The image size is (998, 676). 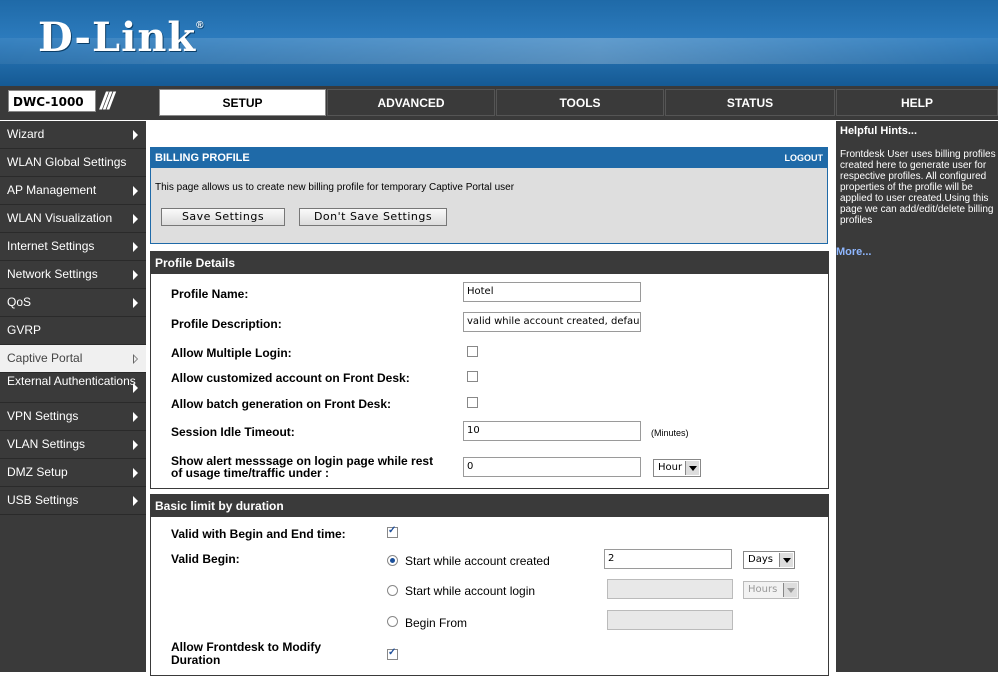 I want to click on model-label: DWC-1000, so click(x=52, y=101).